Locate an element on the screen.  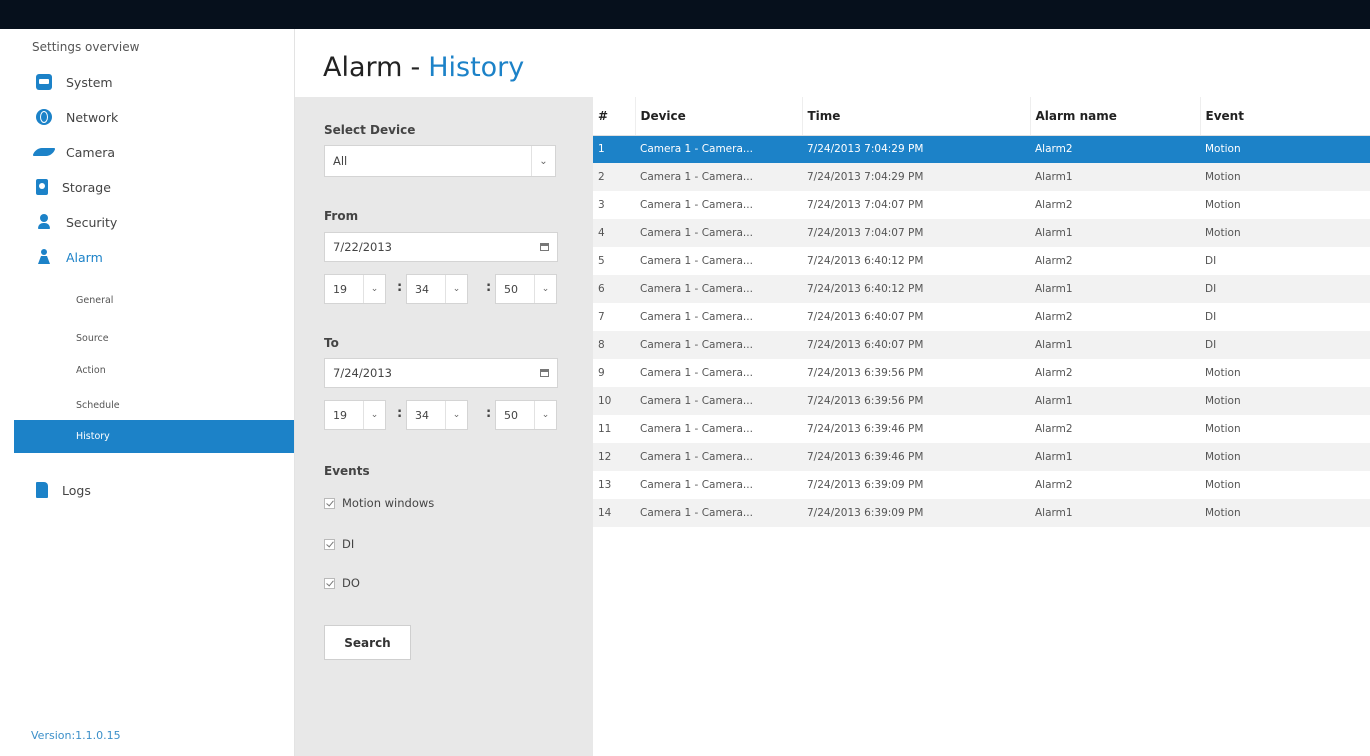
from-minute-select: 34 ⌄ is located at coordinates (437, 289).